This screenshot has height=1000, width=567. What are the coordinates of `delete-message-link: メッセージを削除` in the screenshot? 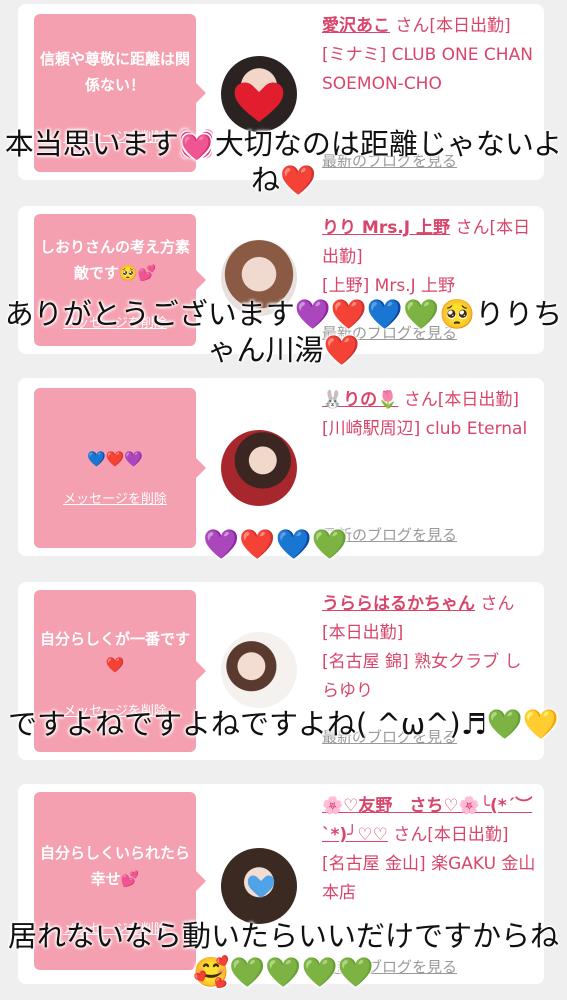 It's located at (115, 497).